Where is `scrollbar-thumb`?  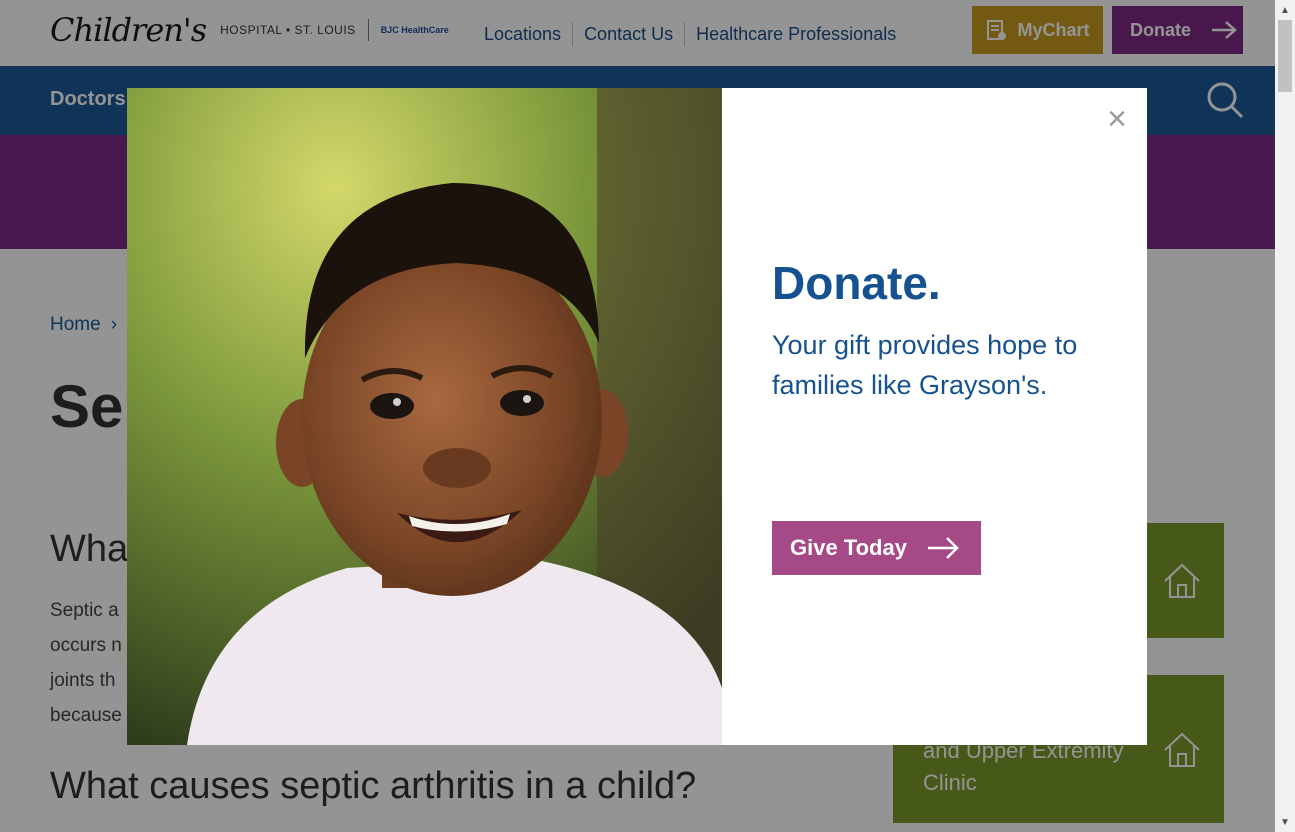
scrollbar-thumb is located at coordinates (1285, 56).